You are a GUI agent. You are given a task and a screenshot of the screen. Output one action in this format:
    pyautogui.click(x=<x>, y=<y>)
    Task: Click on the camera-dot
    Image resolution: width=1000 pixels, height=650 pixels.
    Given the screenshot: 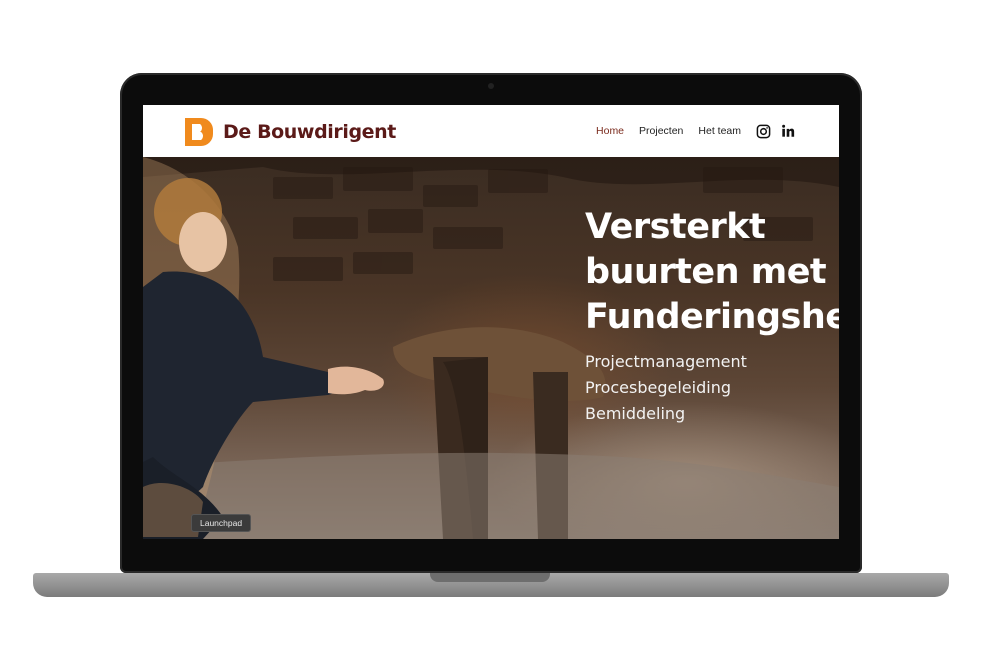 What is the action you would take?
    pyautogui.click(x=491, y=86)
    